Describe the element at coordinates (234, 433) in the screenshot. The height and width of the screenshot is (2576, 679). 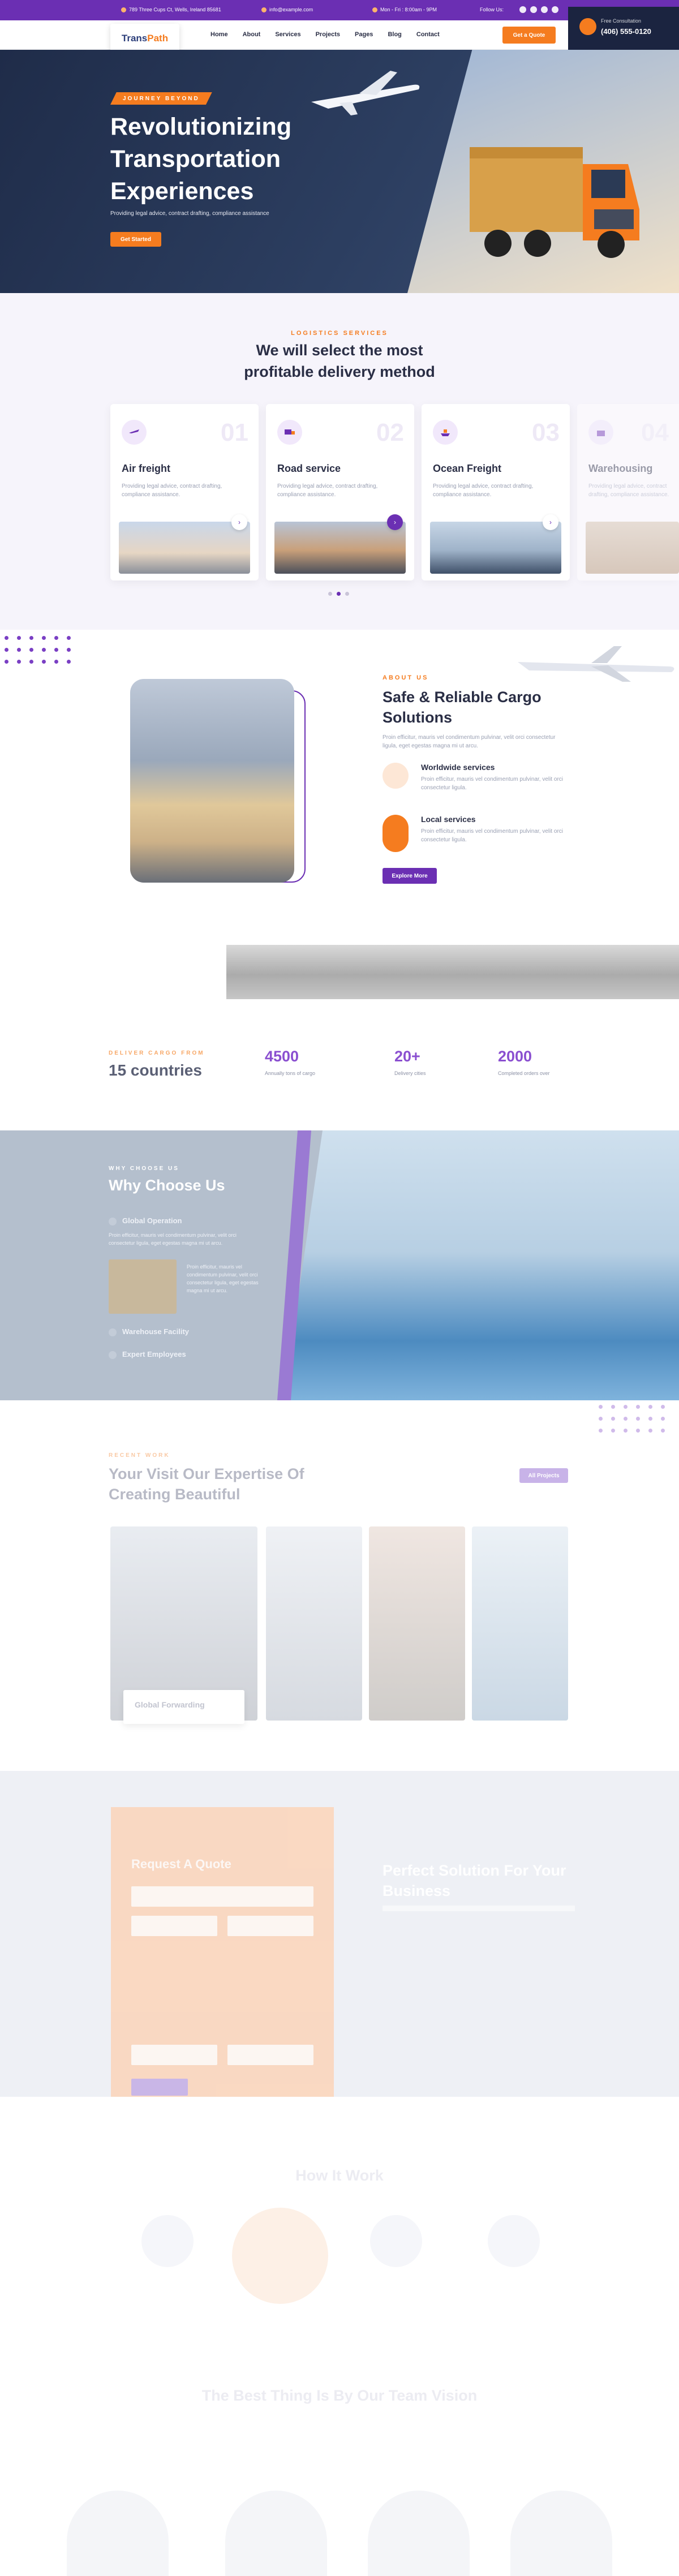
I see `card-number: 01` at that location.